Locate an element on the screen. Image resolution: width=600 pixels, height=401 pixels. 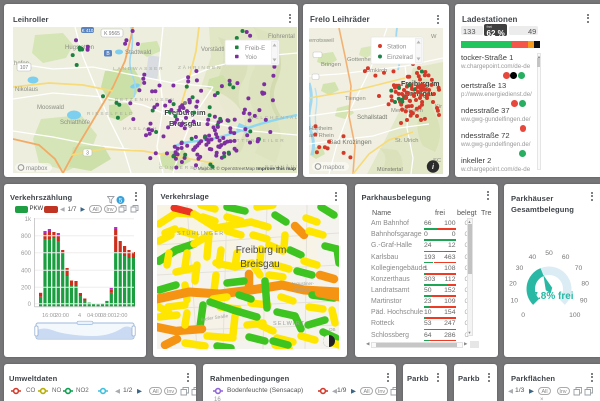
svg-text: 10 is located at coordinates (515, 301).